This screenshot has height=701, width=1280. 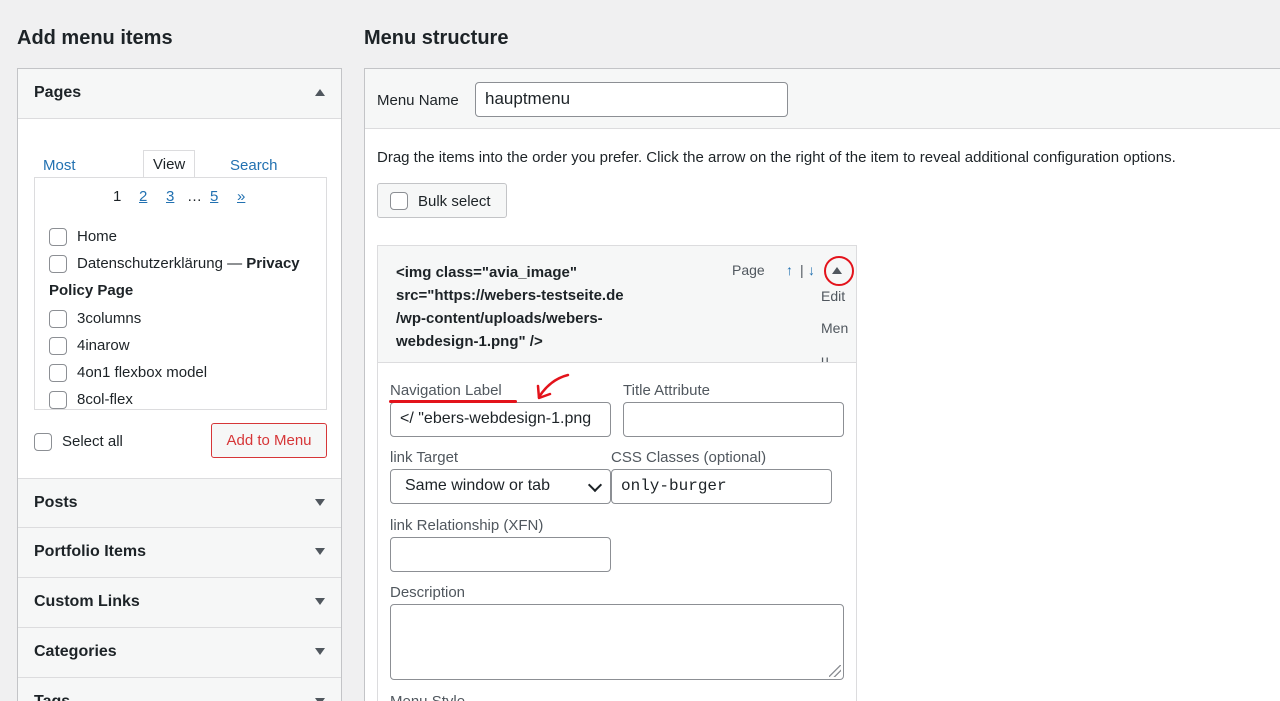 I want to click on description-textarea, so click(x=617, y=642).